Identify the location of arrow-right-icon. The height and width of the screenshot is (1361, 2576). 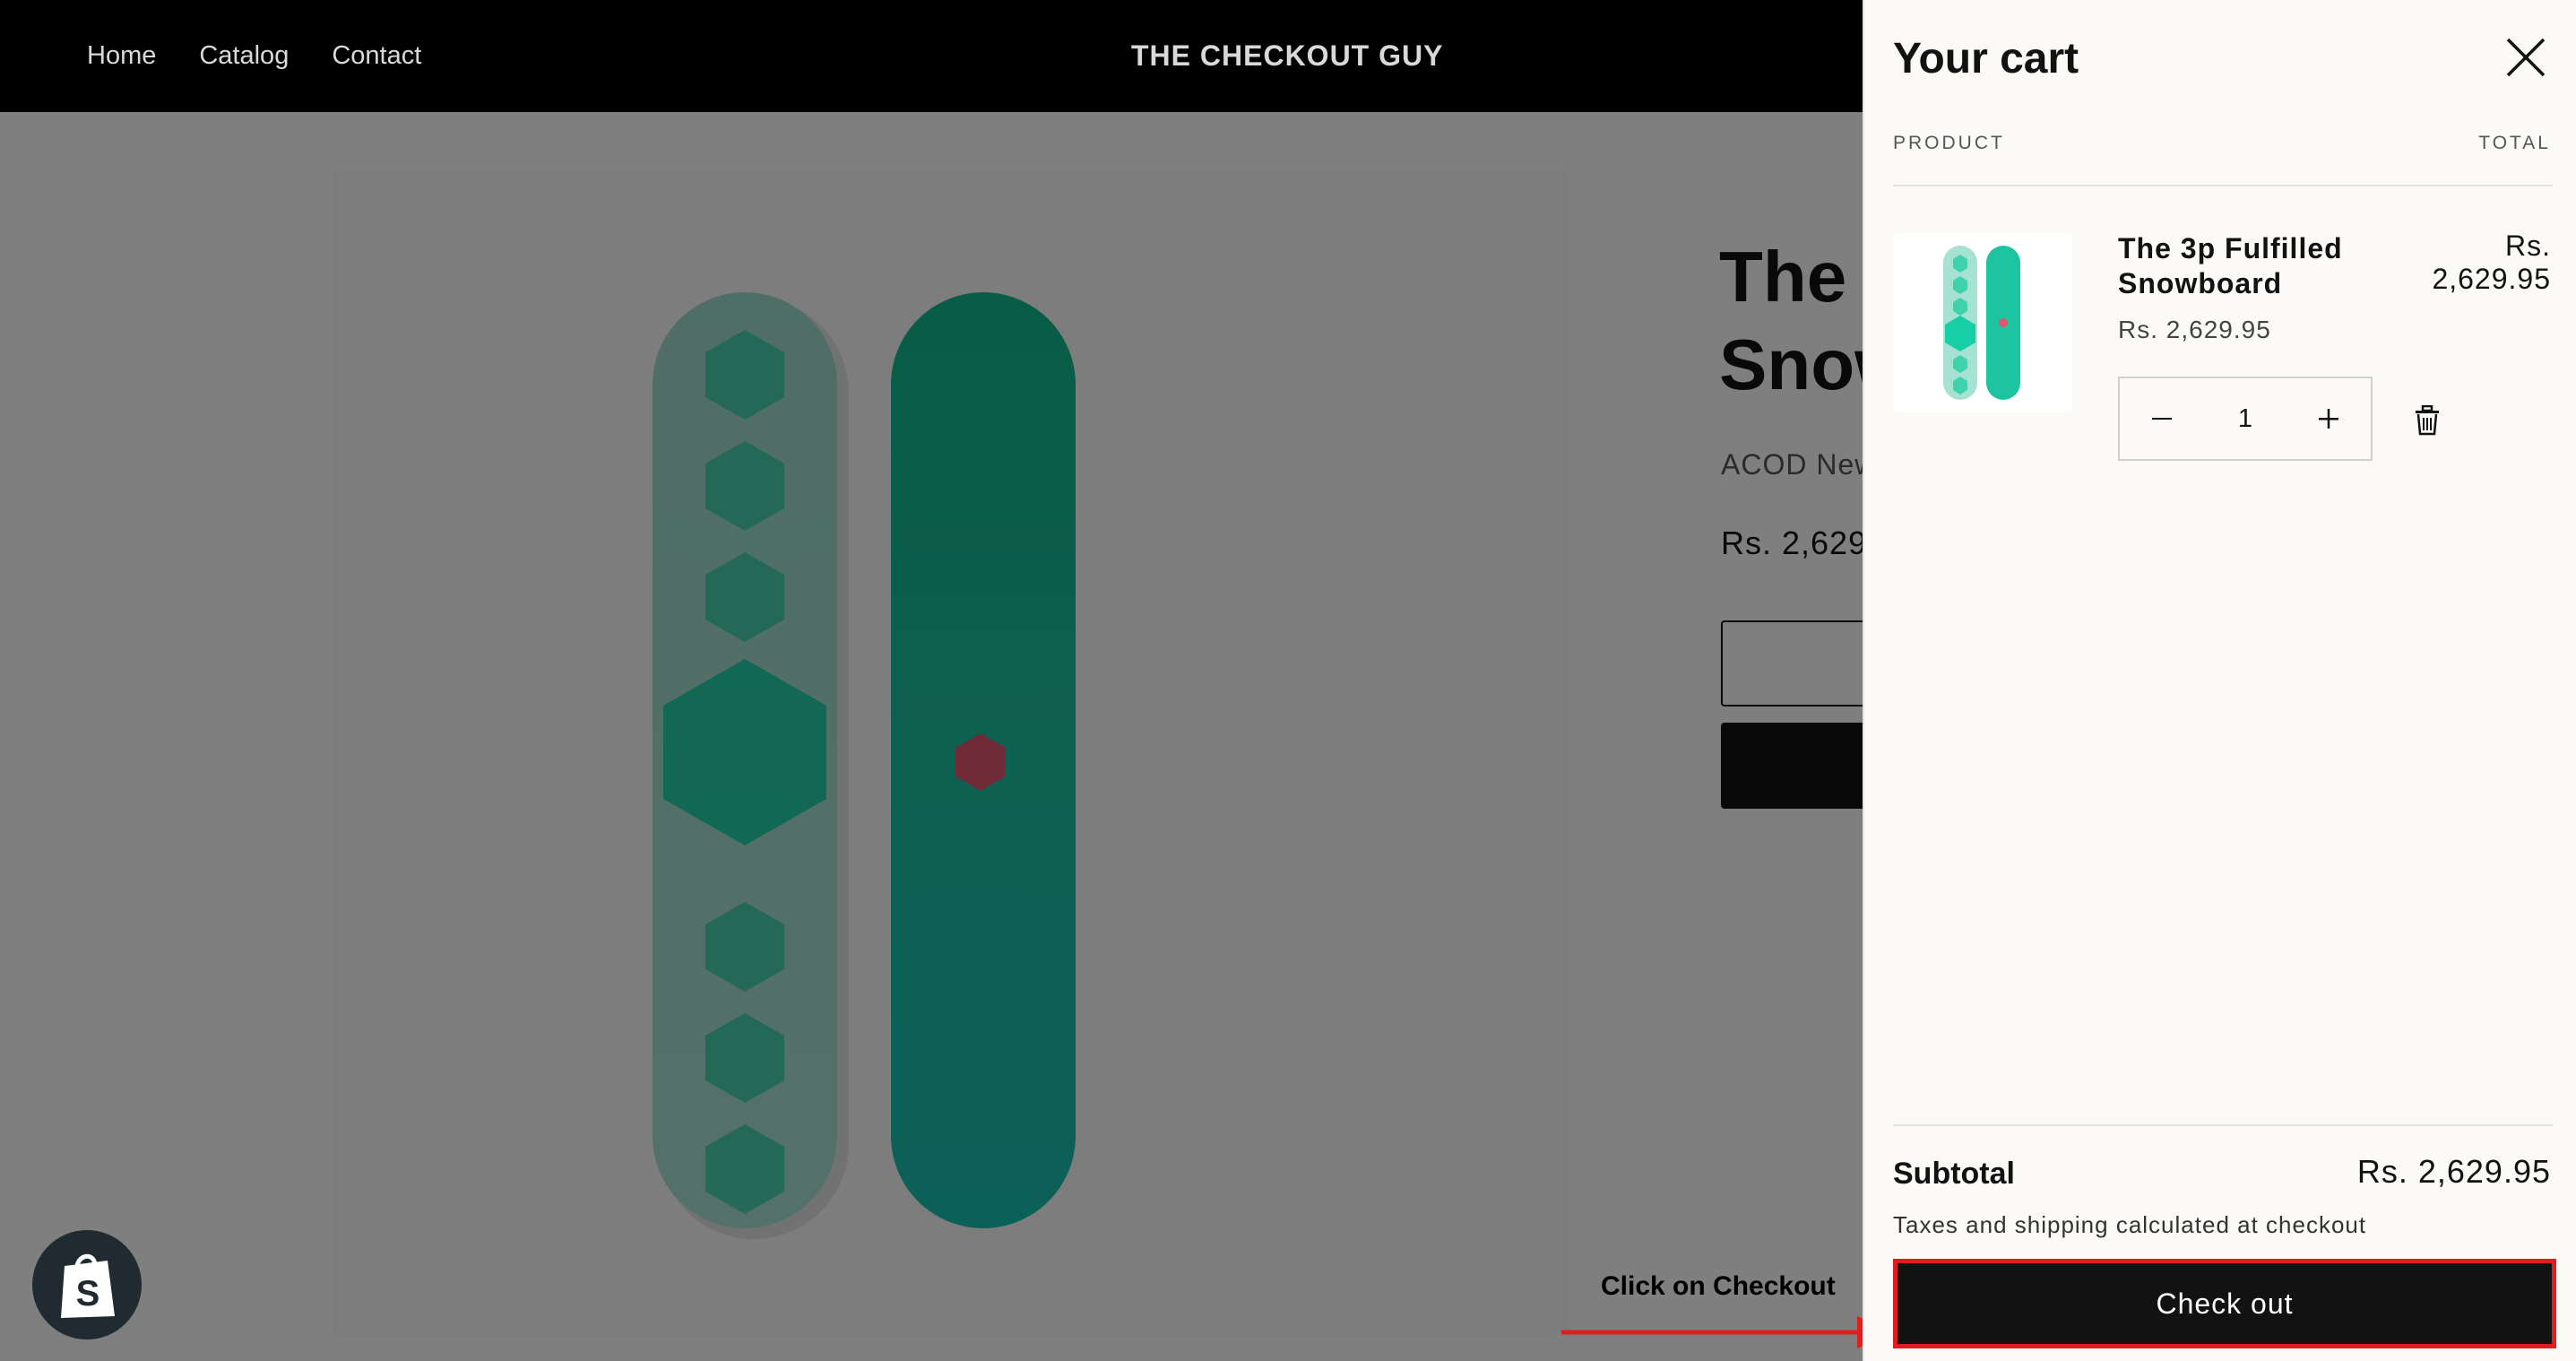
(1727, 1332).